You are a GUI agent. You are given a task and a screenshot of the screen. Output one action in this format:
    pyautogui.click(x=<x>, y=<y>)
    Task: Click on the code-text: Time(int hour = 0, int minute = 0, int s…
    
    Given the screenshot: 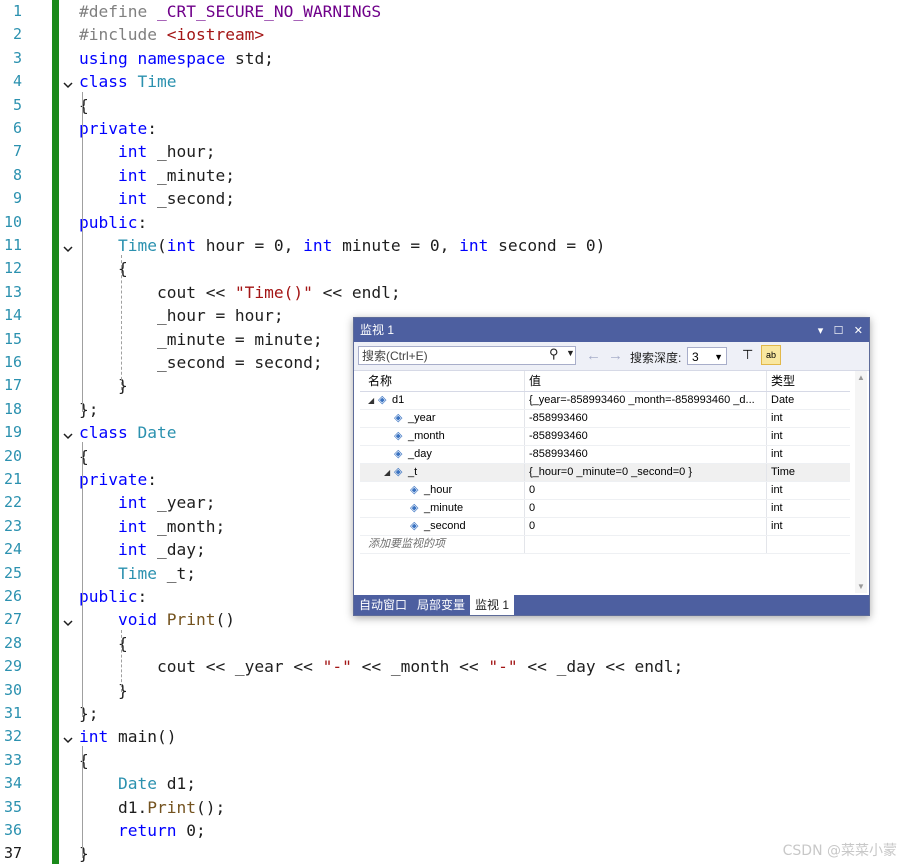 What is the action you would take?
    pyautogui.click(x=342, y=245)
    